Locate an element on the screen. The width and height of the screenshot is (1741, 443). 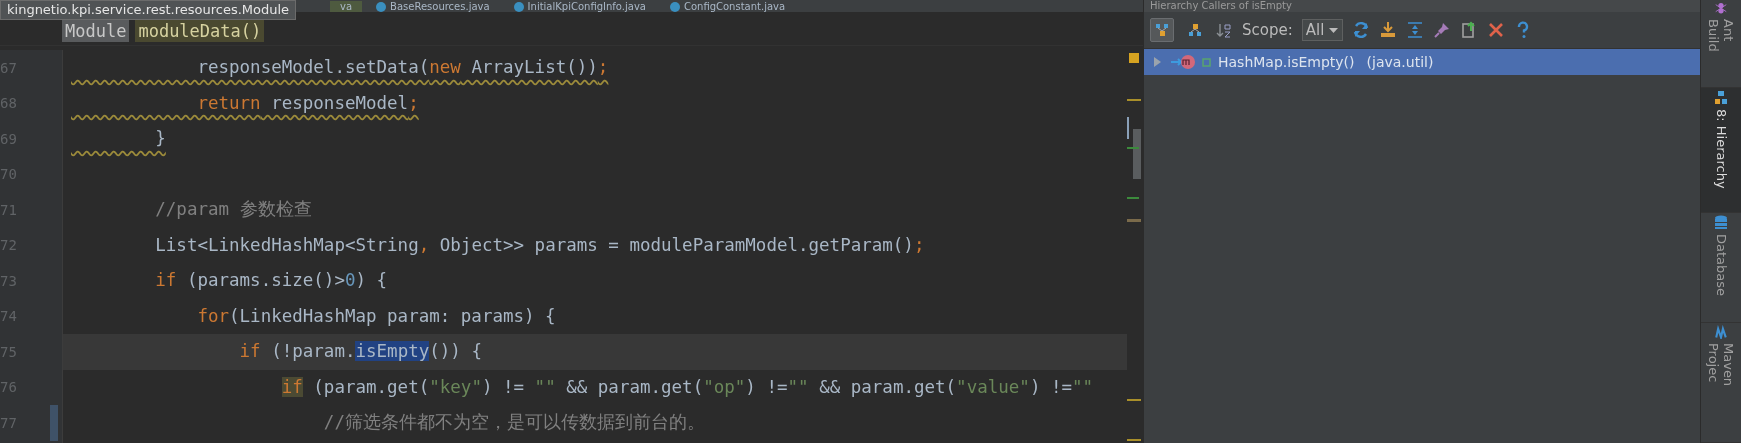
tool-window-tab: Maven Projec is located at coordinates (1721, 383).